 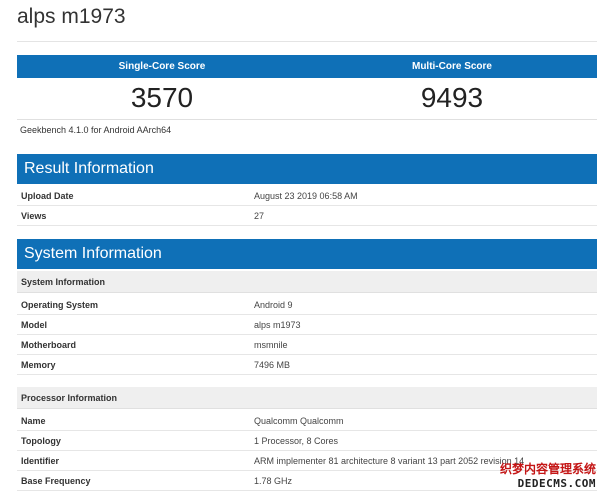 What do you see at coordinates (273, 305) in the screenshot?
I see `row-value: Android 9` at bounding box center [273, 305].